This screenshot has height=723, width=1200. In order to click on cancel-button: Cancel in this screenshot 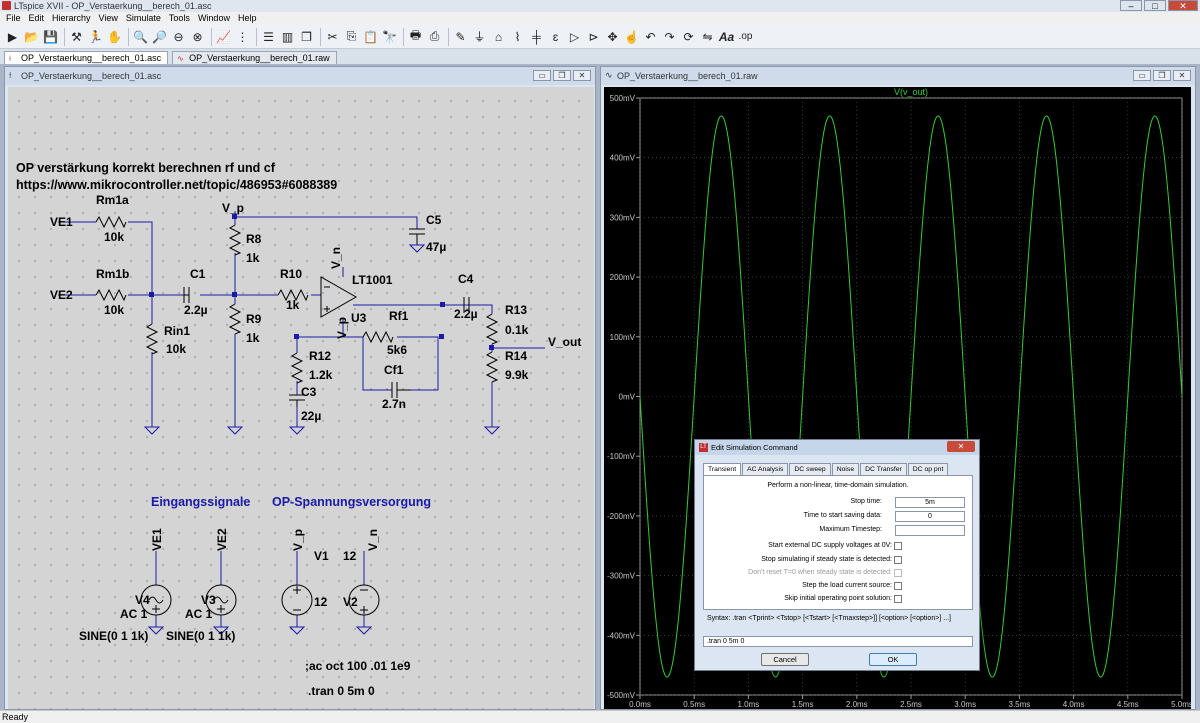, I will do `click(785, 659)`.